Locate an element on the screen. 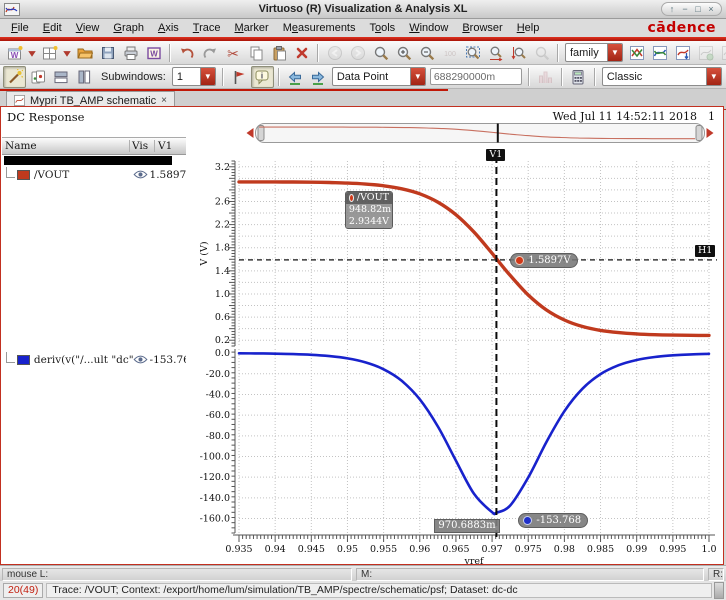 This screenshot has height=600, width=726. zoom-in-icon is located at coordinates (404, 53).